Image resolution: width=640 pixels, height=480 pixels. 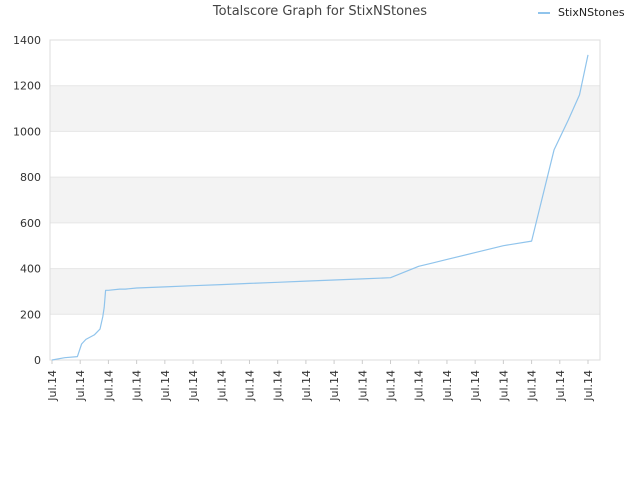 What do you see at coordinates (27, 131) in the screenshot?
I see `y-tick-label: 1000` at bounding box center [27, 131].